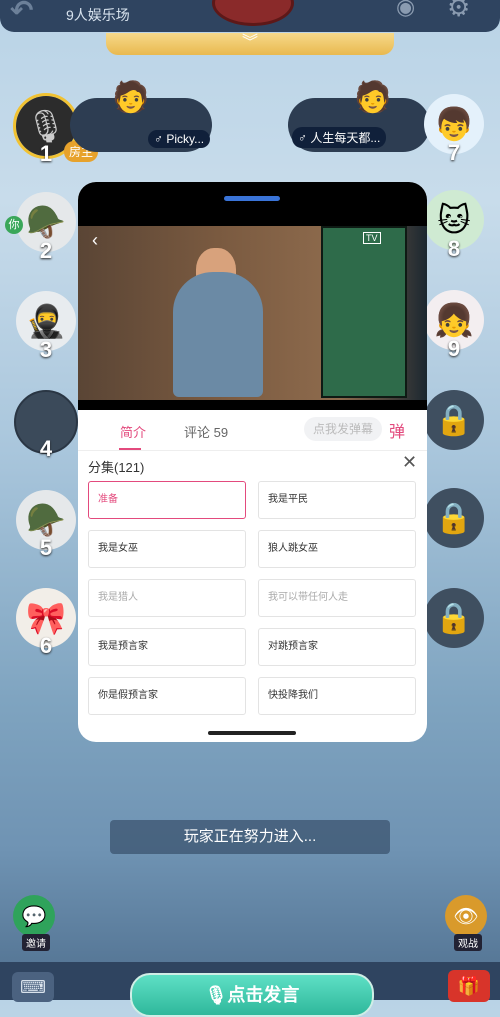  What do you see at coordinates (454, 152) in the screenshot?
I see `seat-number: 7` at bounding box center [454, 152].